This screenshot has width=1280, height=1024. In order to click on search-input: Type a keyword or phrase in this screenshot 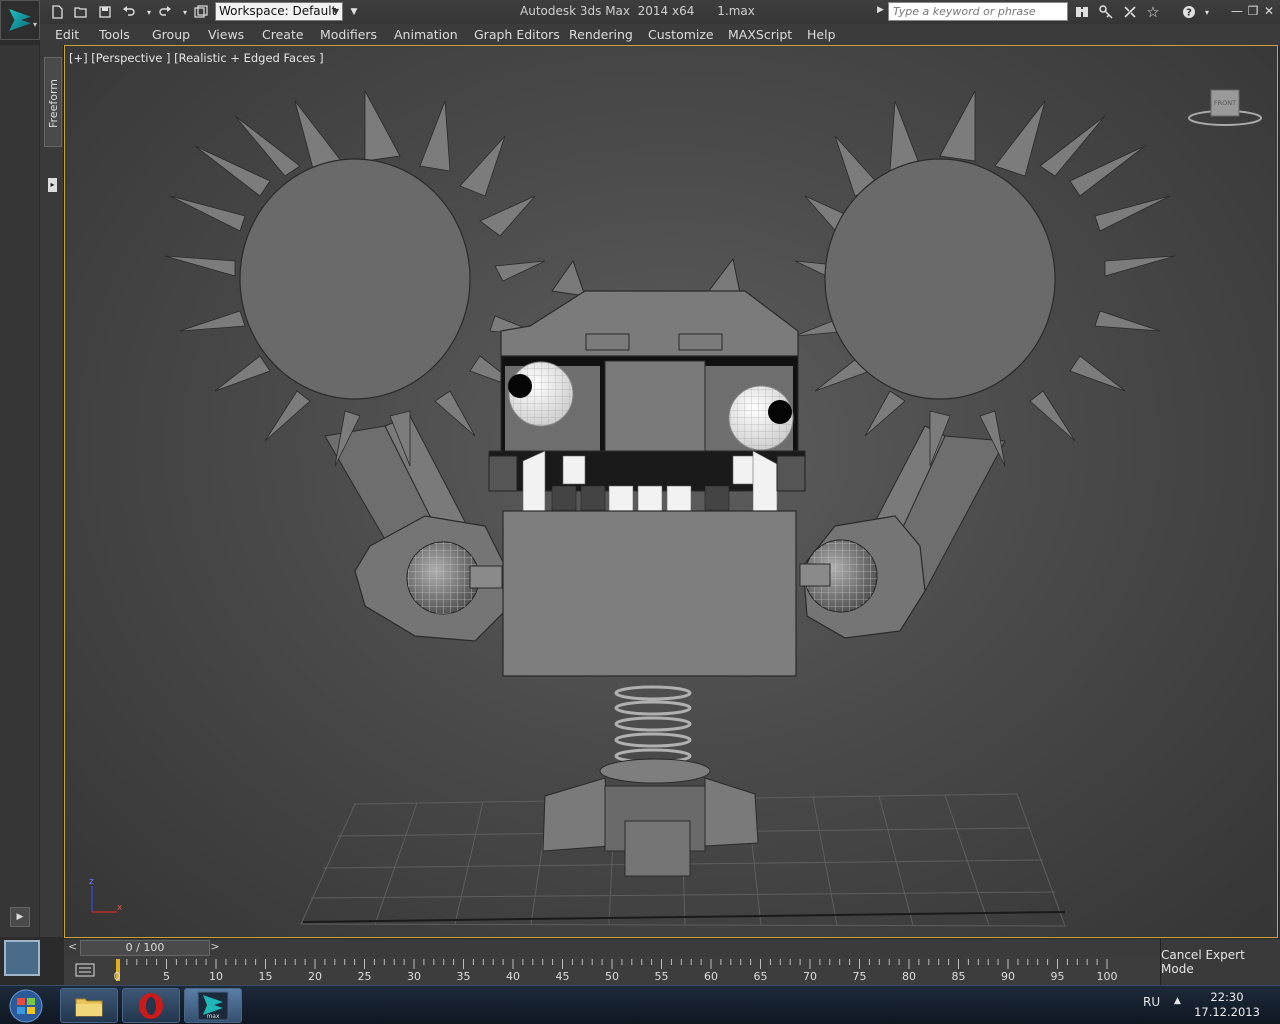, I will do `click(978, 11)`.